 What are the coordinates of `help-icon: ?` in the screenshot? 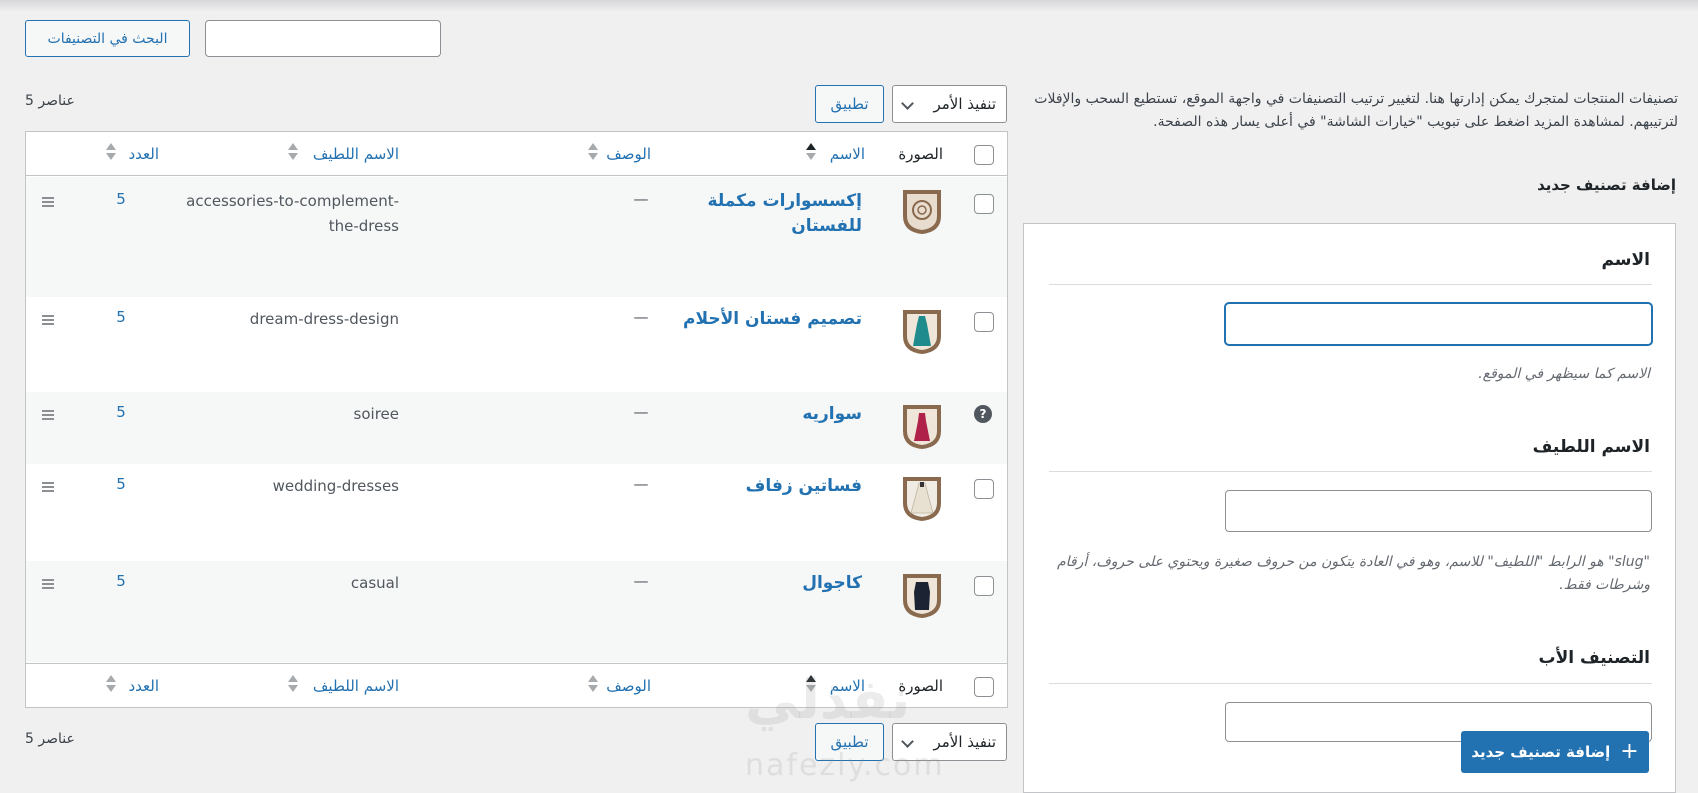 It's located at (983, 414).